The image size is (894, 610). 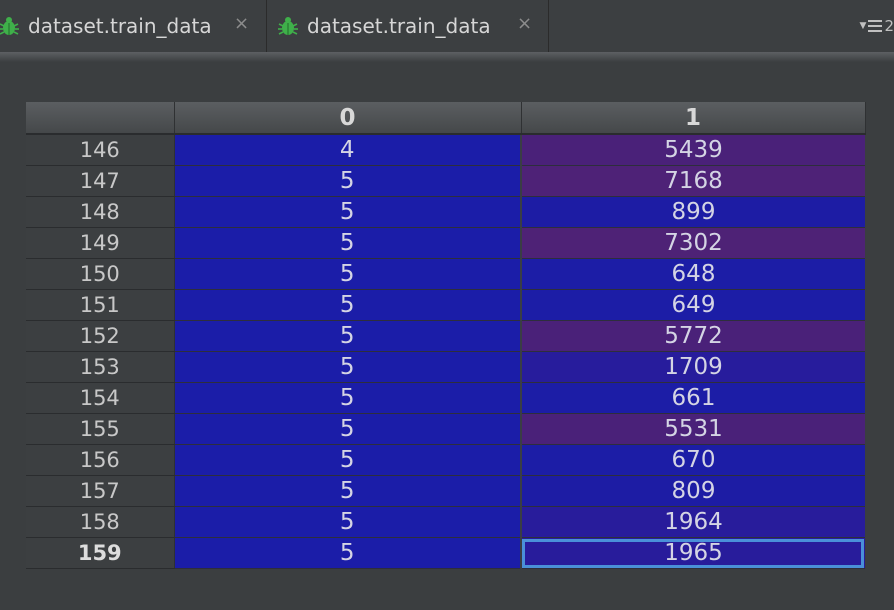 I want to click on table-cell-col-1: 5531, so click(x=693, y=429).